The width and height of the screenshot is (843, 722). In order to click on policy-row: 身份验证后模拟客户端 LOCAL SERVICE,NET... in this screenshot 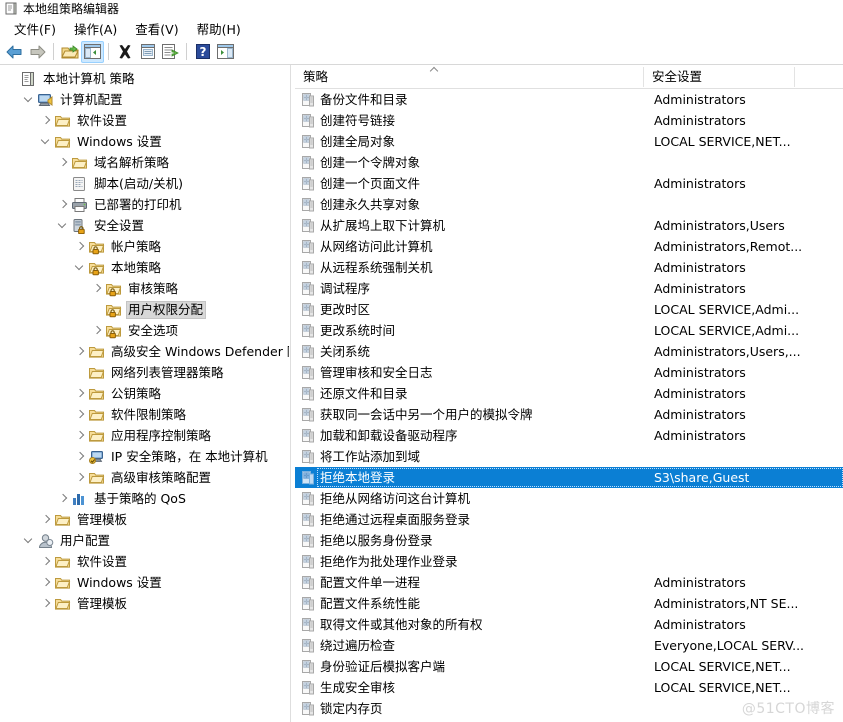, I will do `click(569, 666)`.